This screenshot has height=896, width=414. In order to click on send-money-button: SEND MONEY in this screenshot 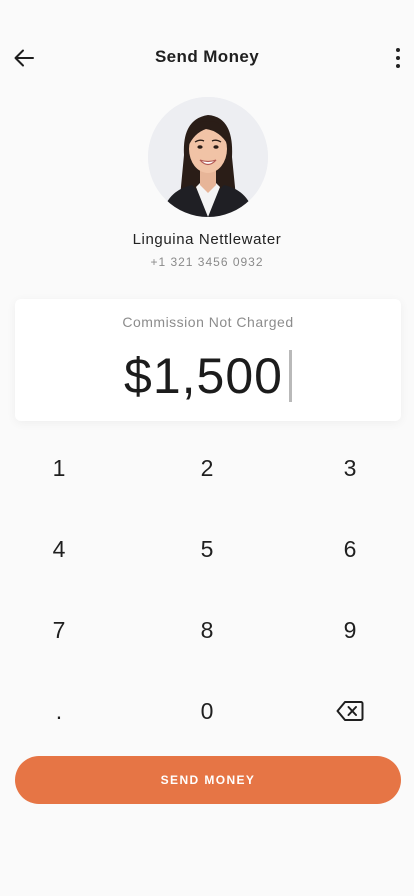, I will do `click(208, 780)`.